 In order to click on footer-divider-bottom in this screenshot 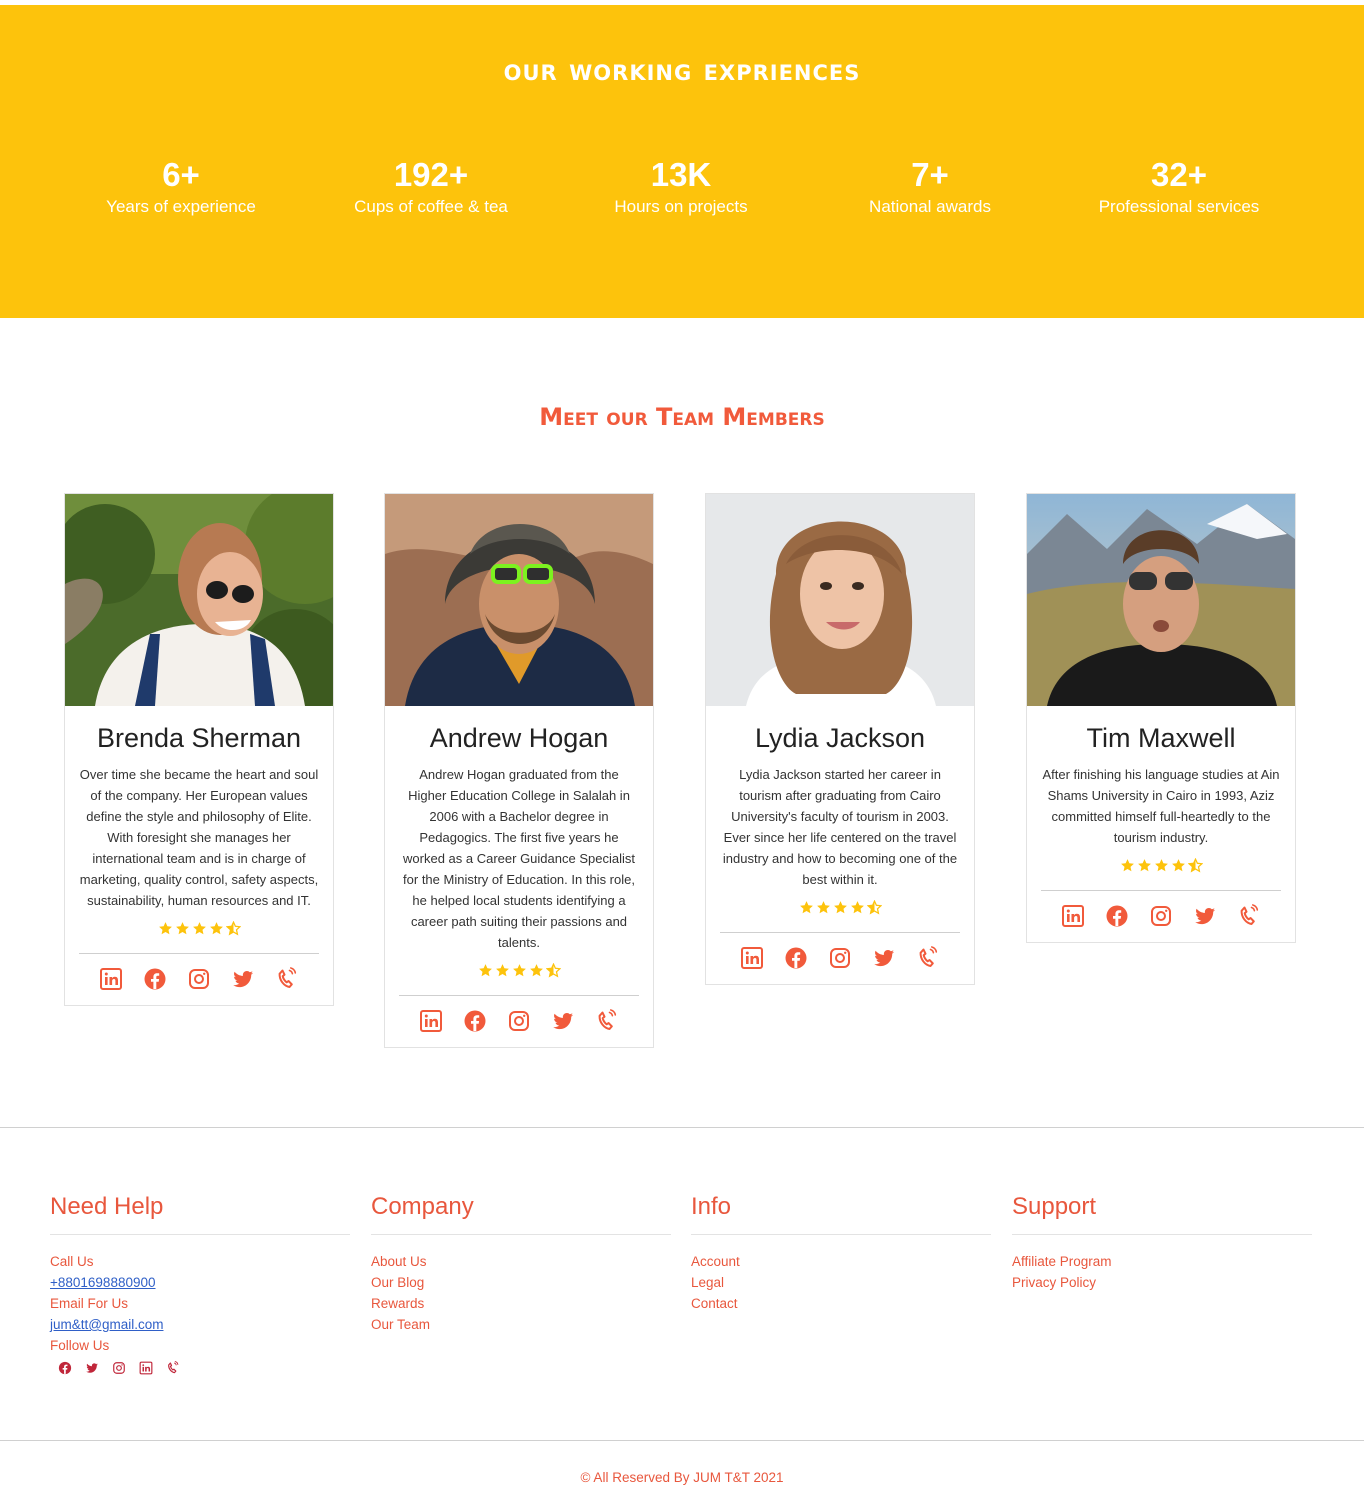, I will do `click(682, 1440)`.